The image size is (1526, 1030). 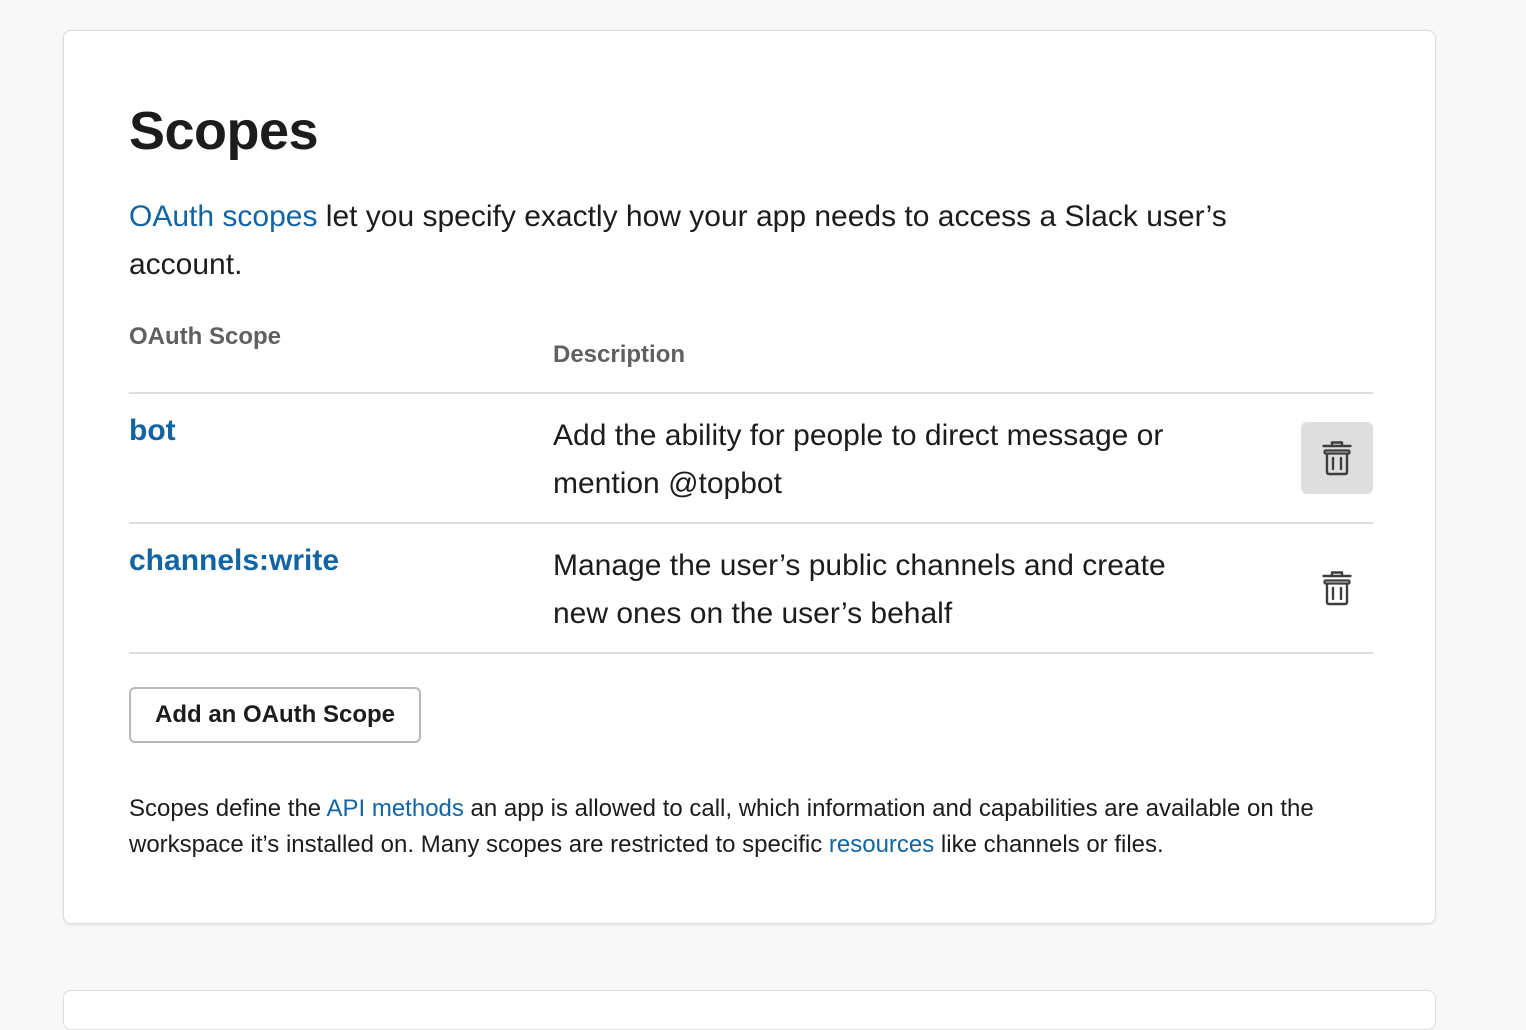 What do you see at coordinates (619, 354) in the screenshot?
I see `column-header-description: Description` at bounding box center [619, 354].